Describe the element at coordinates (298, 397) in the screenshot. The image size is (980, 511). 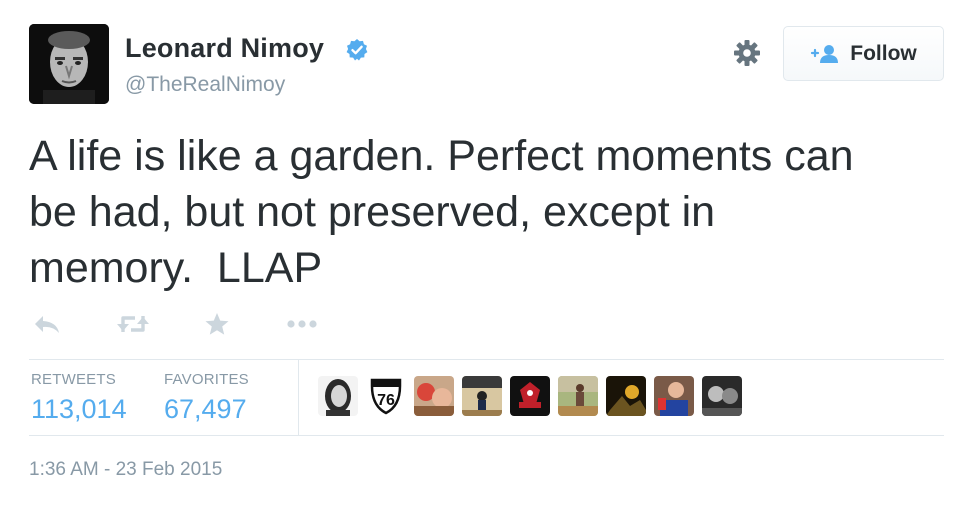
I see `stats-separator` at that location.